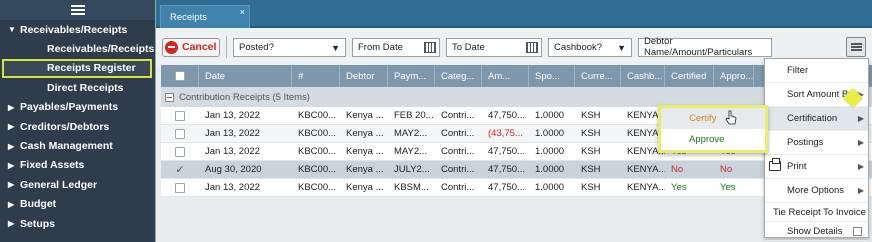  I want to click on sidebar-subitem-receipts-register: Receipts Register, so click(77, 68).